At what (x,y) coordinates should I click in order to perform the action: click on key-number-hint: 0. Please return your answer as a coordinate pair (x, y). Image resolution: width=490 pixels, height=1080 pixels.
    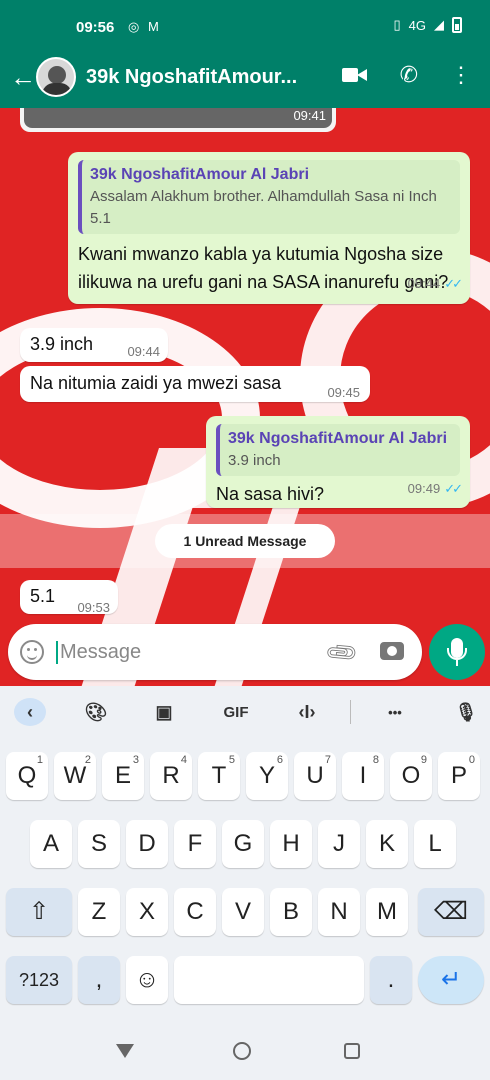
    Looking at the image, I should click on (471, 760).